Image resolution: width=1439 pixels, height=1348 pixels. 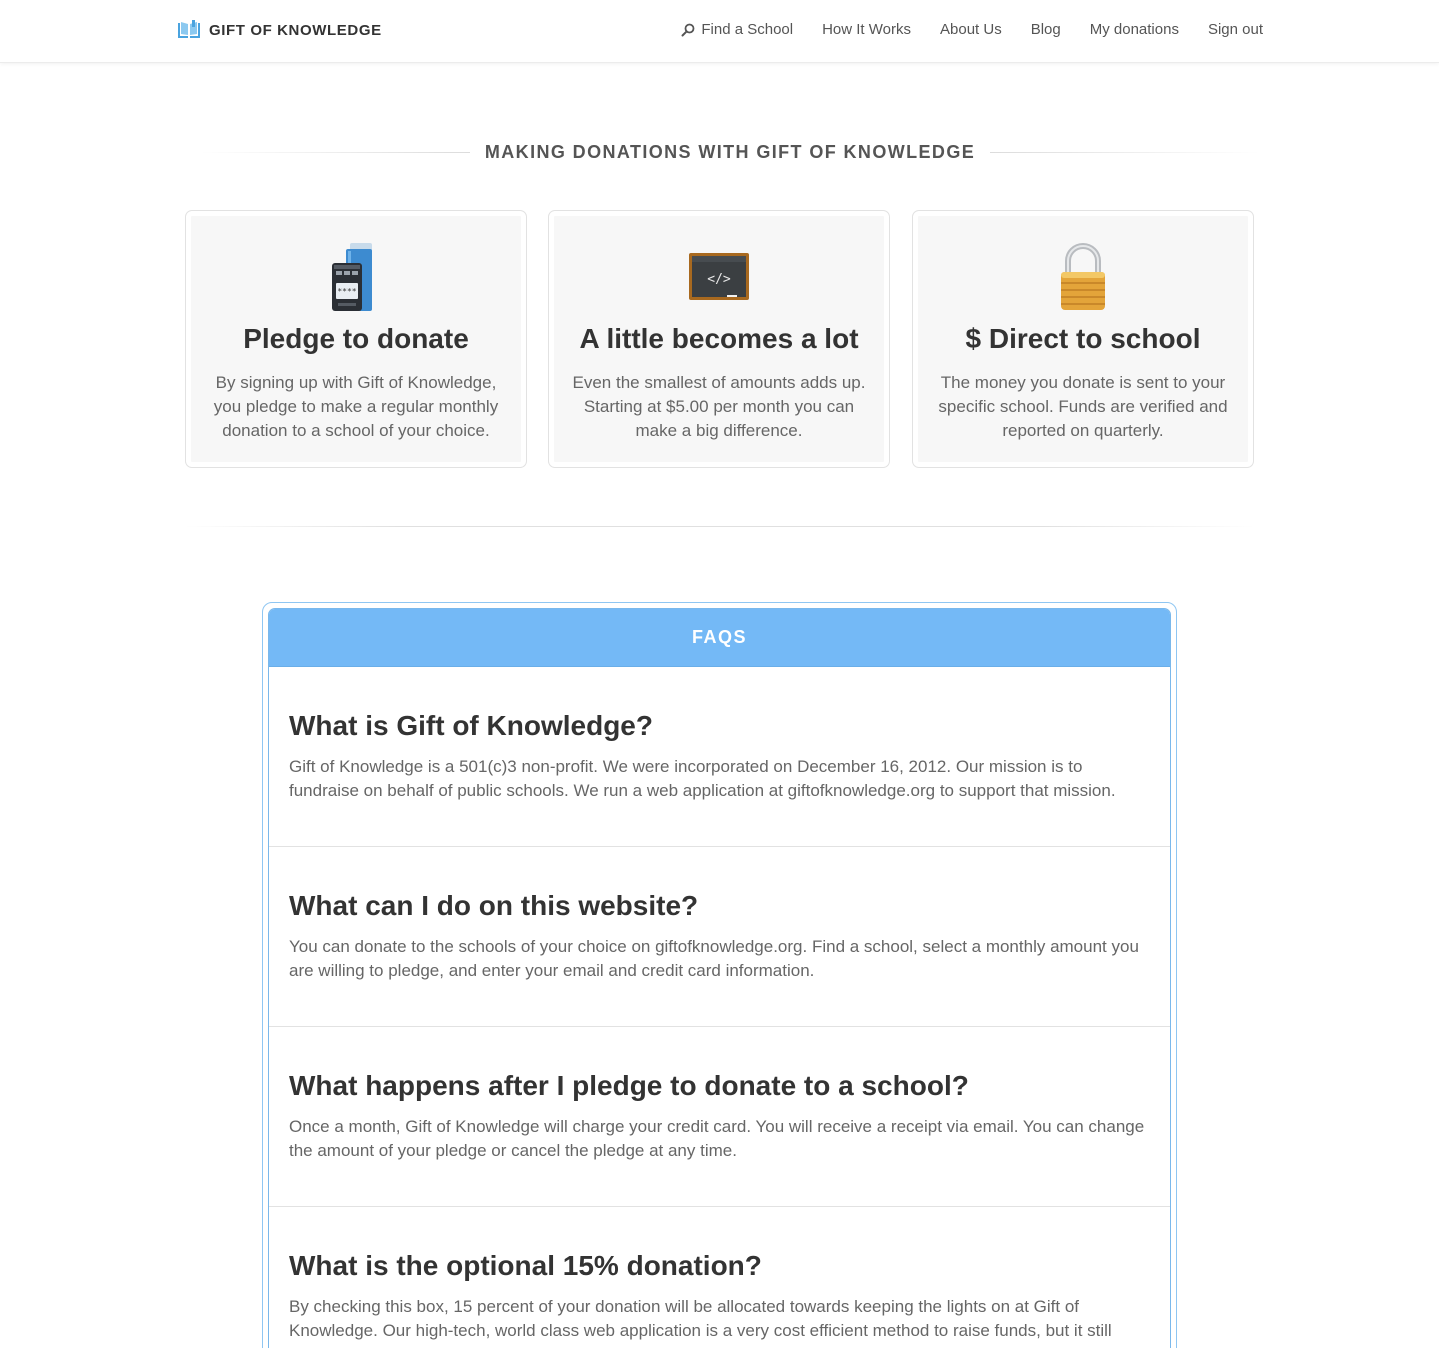 I want to click on padlock-icon, so click(x=1083, y=276).